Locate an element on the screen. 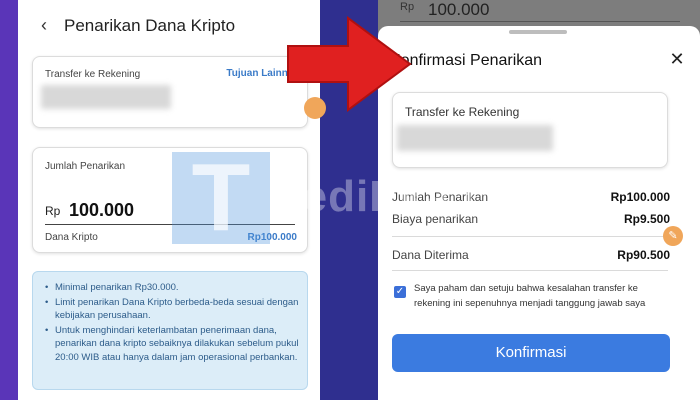 This screenshot has height=400, width=700. received-amount-value: Rp90.500 is located at coordinates (643, 255).